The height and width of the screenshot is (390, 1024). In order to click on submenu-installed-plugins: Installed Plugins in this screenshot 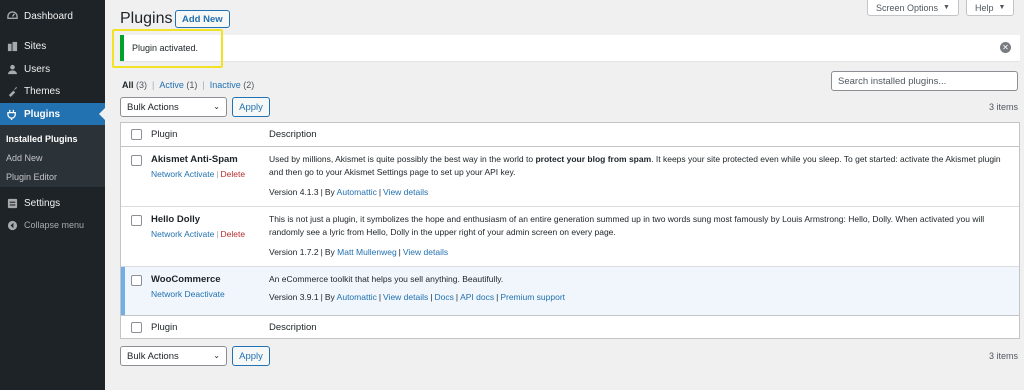, I will do `click(42, 139)`.